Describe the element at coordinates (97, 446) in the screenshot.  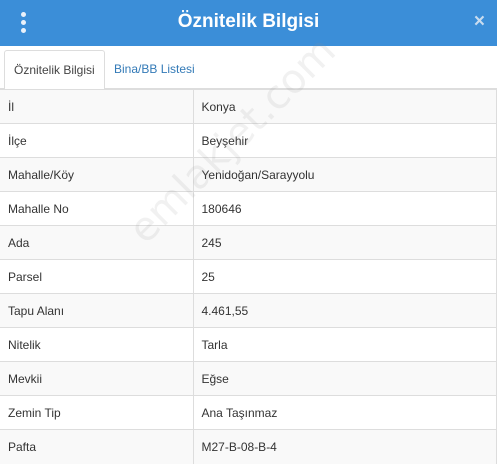
I see `attribute-key: Pafta` at that location.